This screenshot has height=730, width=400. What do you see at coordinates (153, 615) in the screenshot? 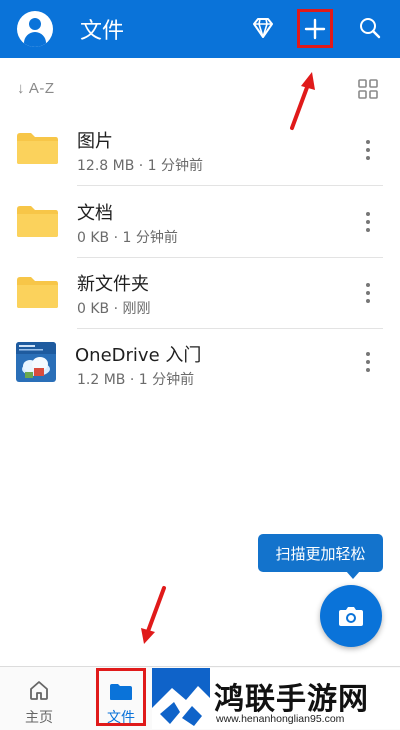
I see `annotation-arrow-bottom` at bounding box center [153, 615].